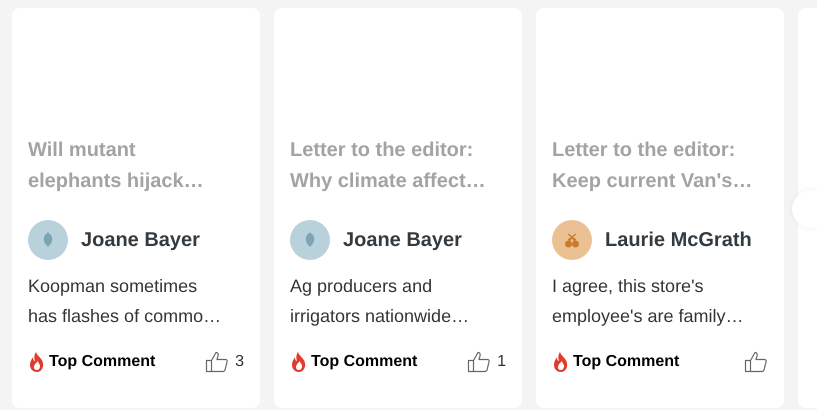  I want to click on like-button: 3, so click(224, 362).